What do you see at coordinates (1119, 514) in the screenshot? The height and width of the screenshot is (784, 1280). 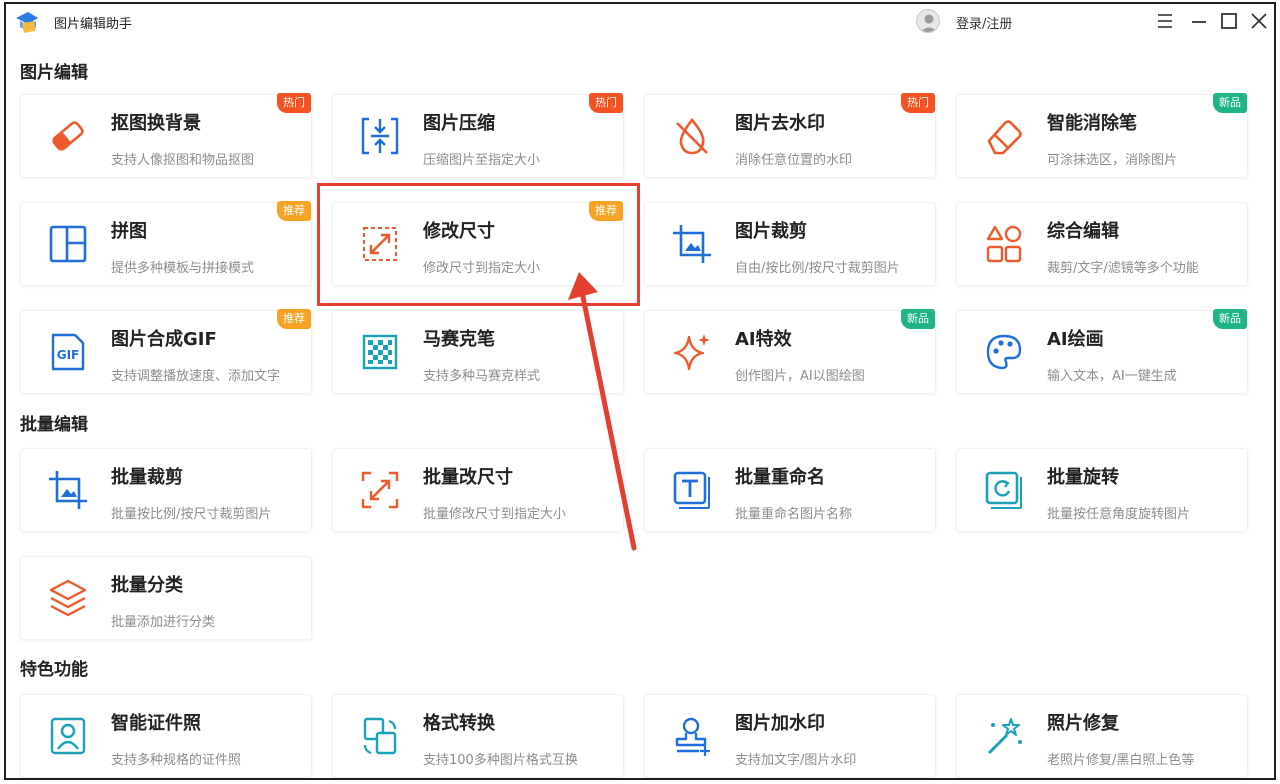 I see `card-desc: 批量按任意角度旋转图片` at bounding box center [1119, 514].